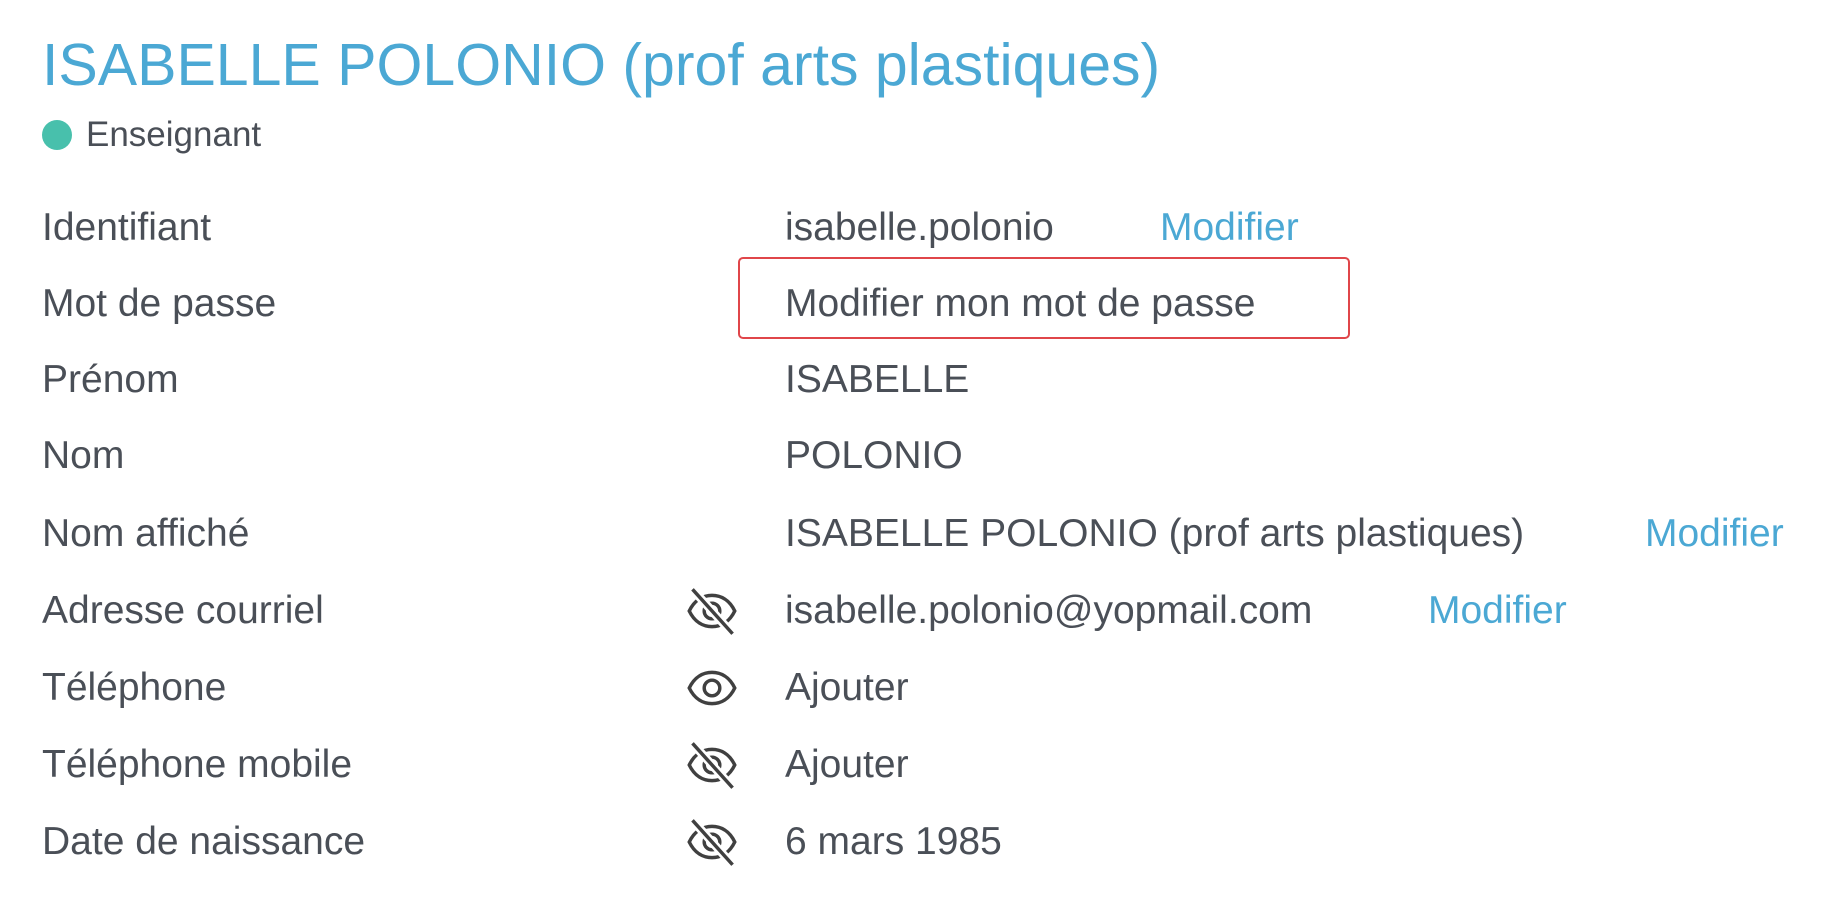 Image resolution: width=1829 pixels, height=921 pixels. What do you see at coordinates (1044, 298) in the screenshot?
I see `highlight-box` at bounding box center [1044, 298].